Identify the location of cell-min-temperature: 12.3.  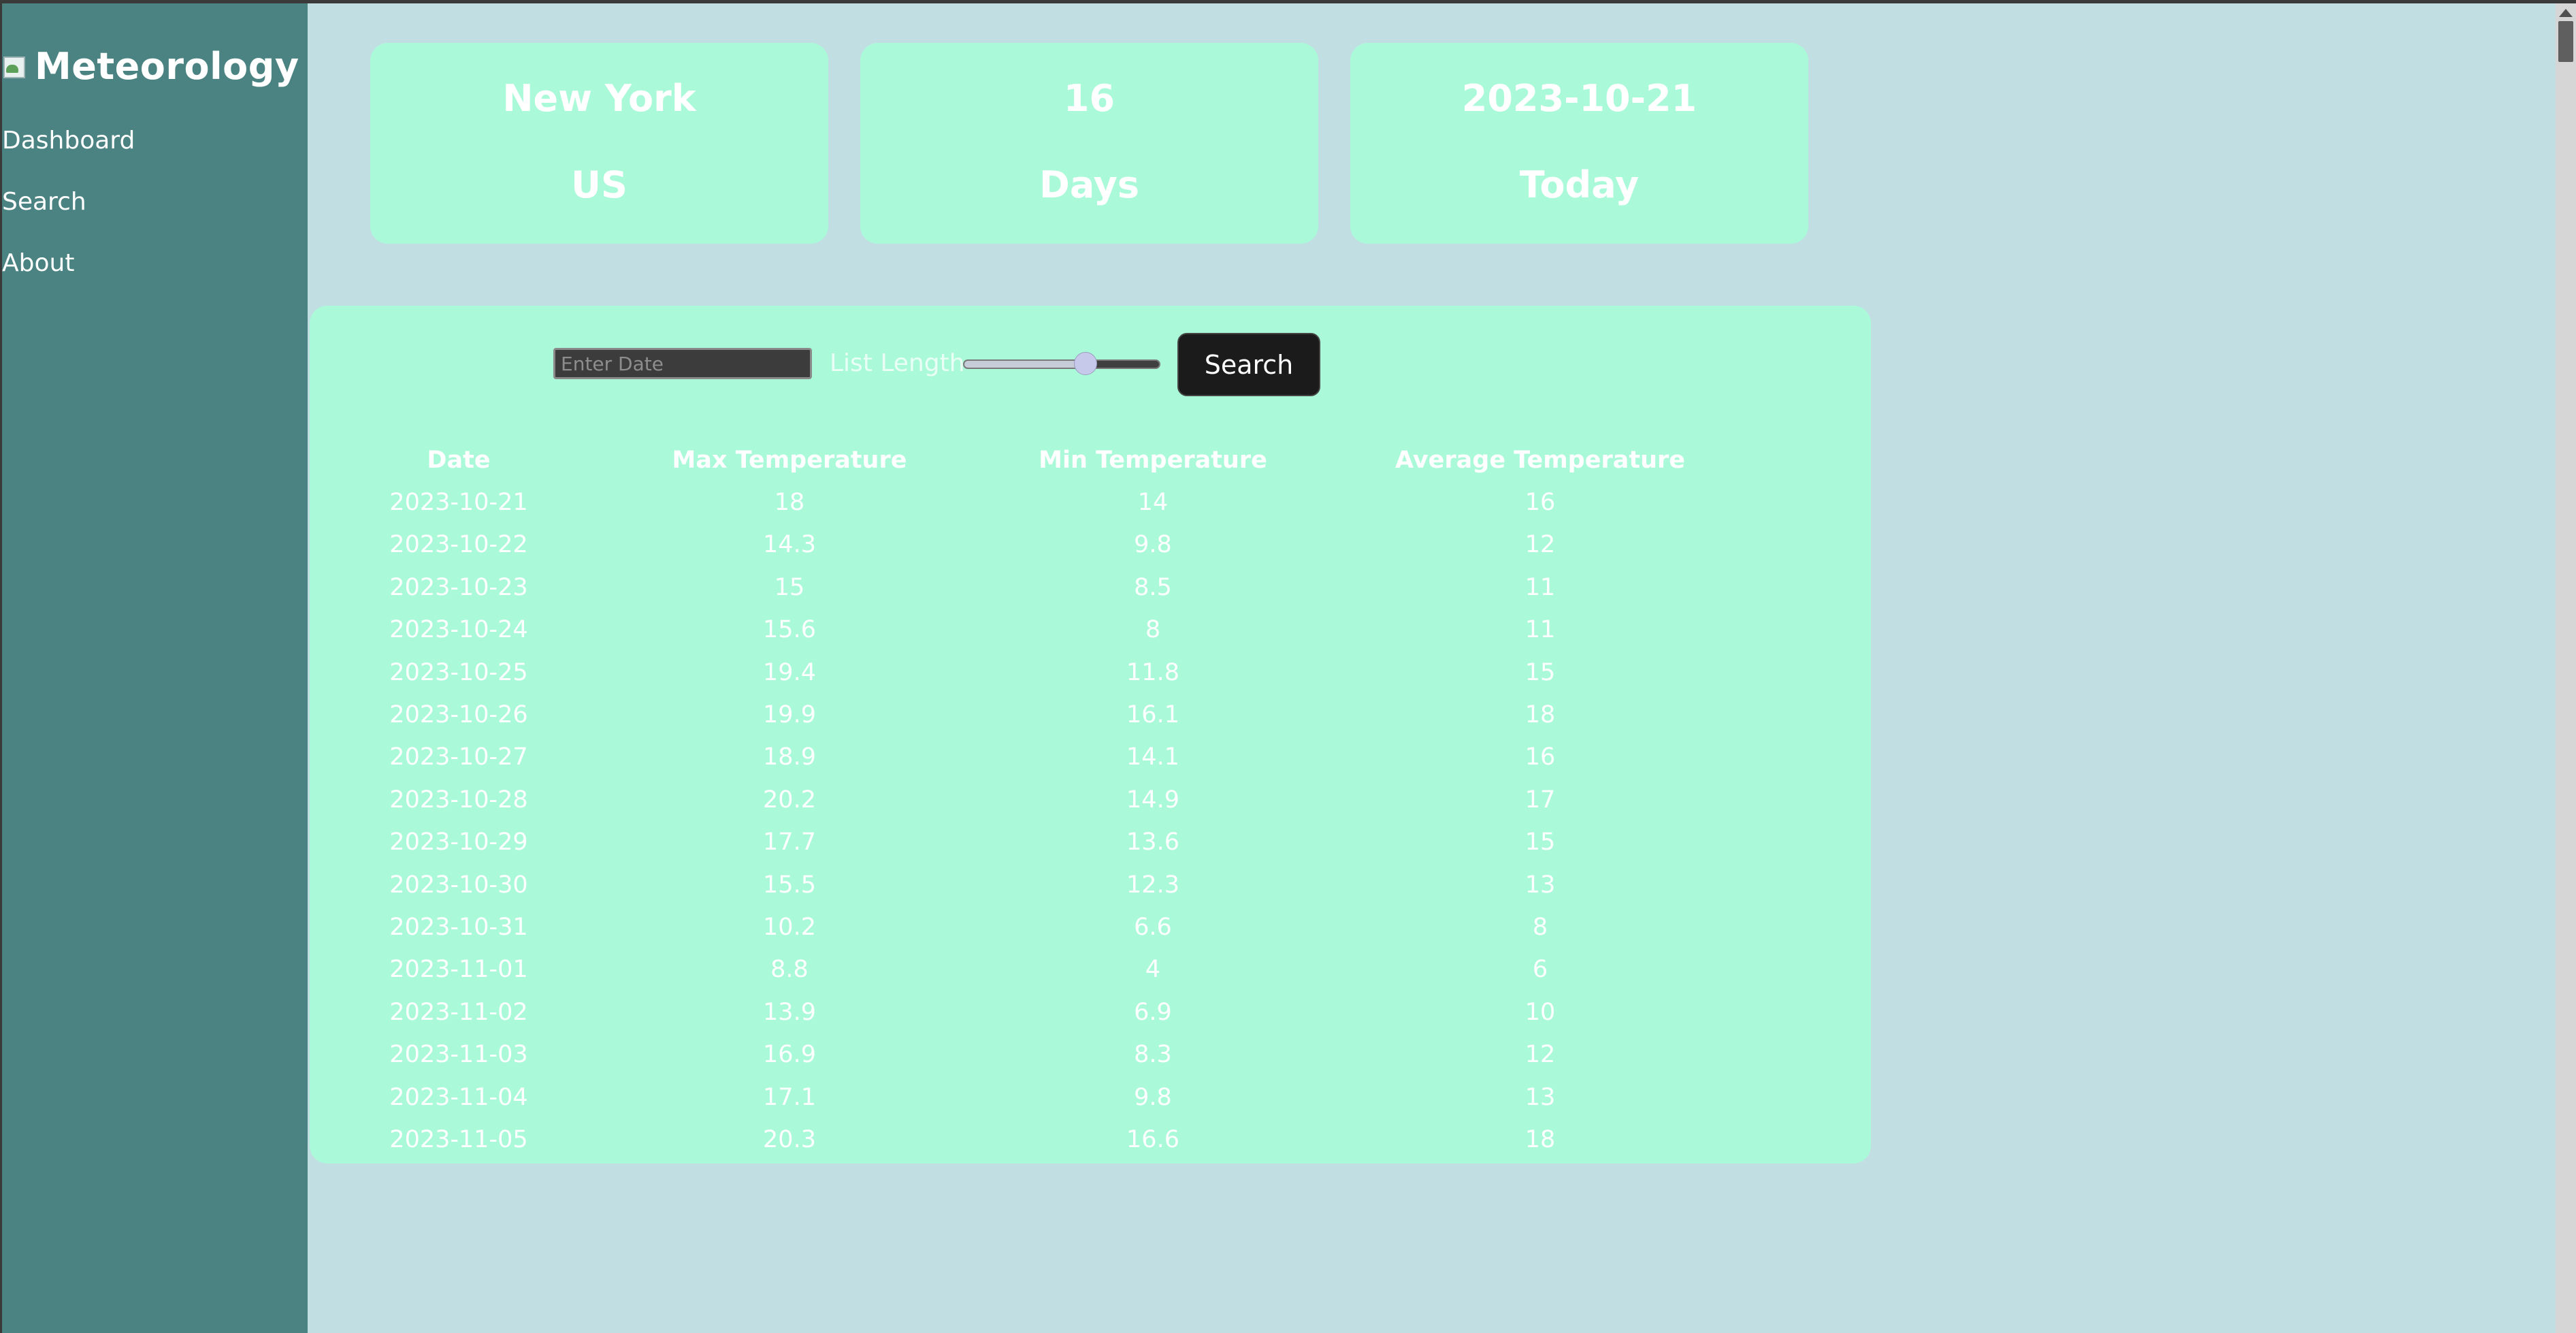
(1152, 885).